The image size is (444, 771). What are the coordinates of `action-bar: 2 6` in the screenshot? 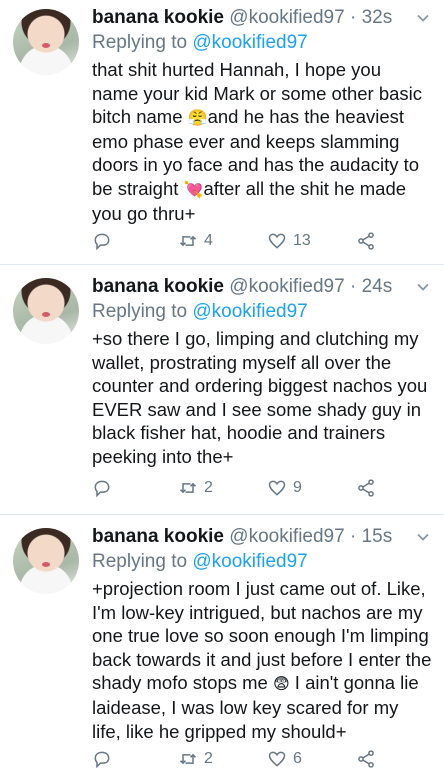 It's located at (242, 759).